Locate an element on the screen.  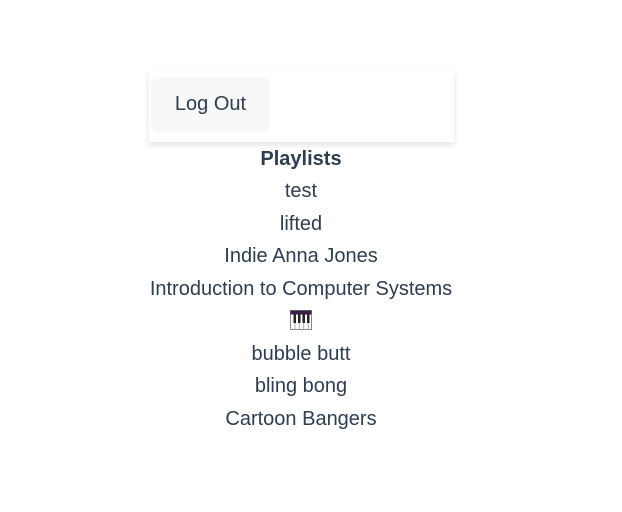
logout-button: Log Out is located at coordinates (210, 104).